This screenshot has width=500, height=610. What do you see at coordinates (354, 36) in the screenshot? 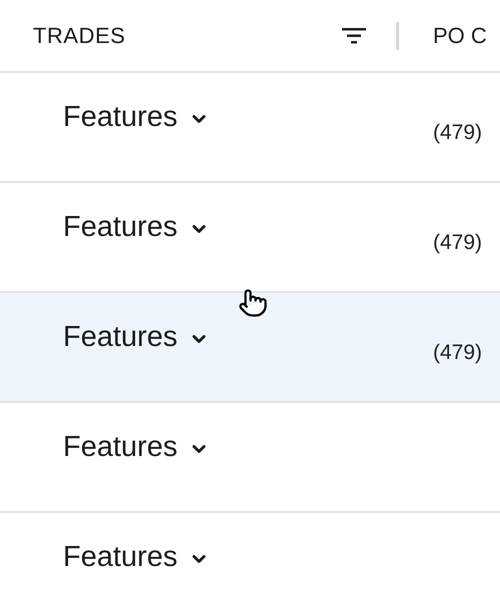
I see `filter-icon` at bounding box center [354, 36].